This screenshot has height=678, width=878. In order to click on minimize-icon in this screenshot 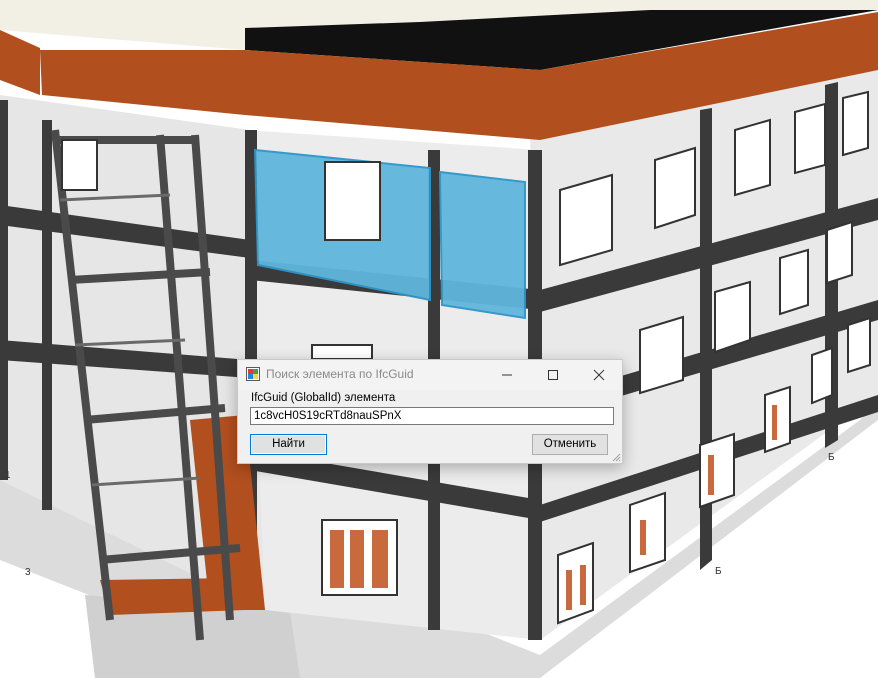, I will do `click(507, 375)`.